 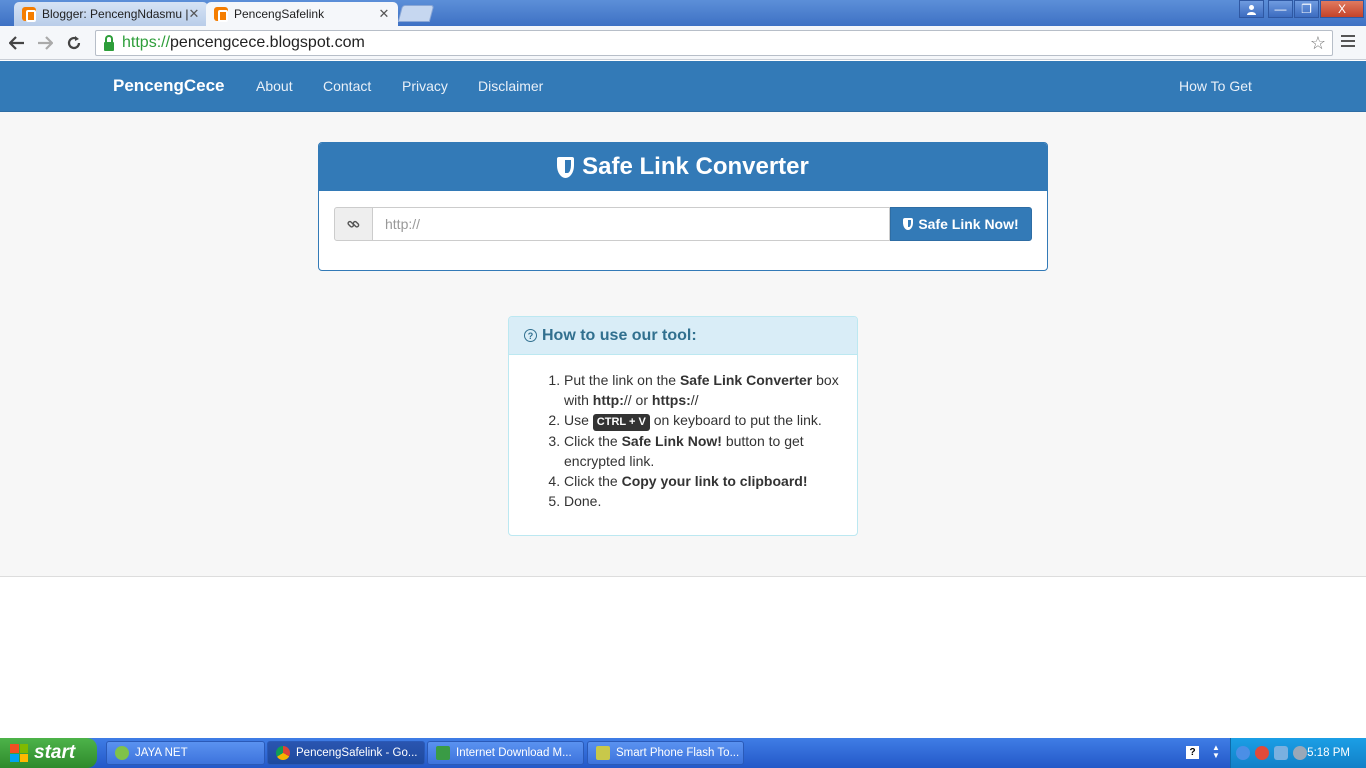 I want to click on list-item: Click the Copy your link to clipboard!, so click(x=704, y=481).